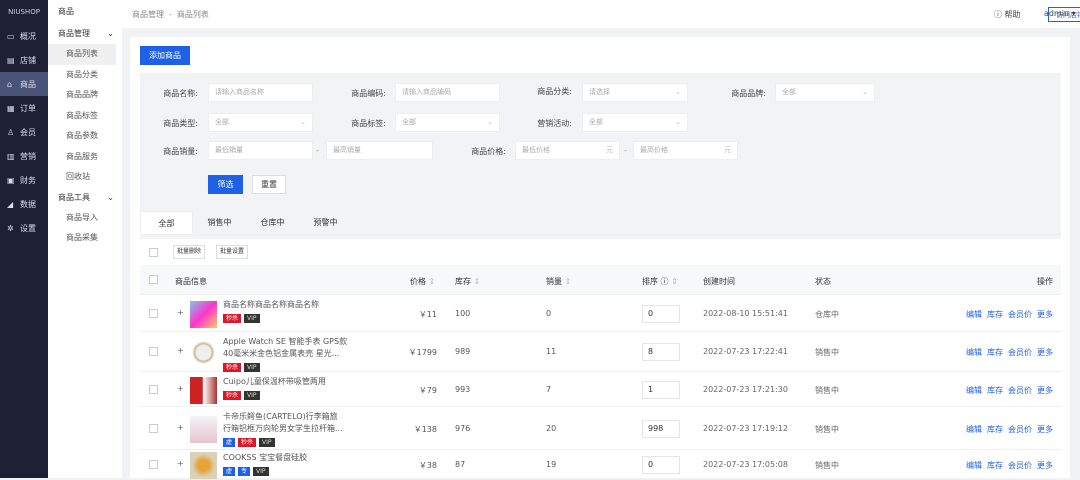 The height and width of the screenshot is (480, 1080). Describe the element at coordinates (661, 389) in the screenshot. I see `sort-input: 1` at that location.